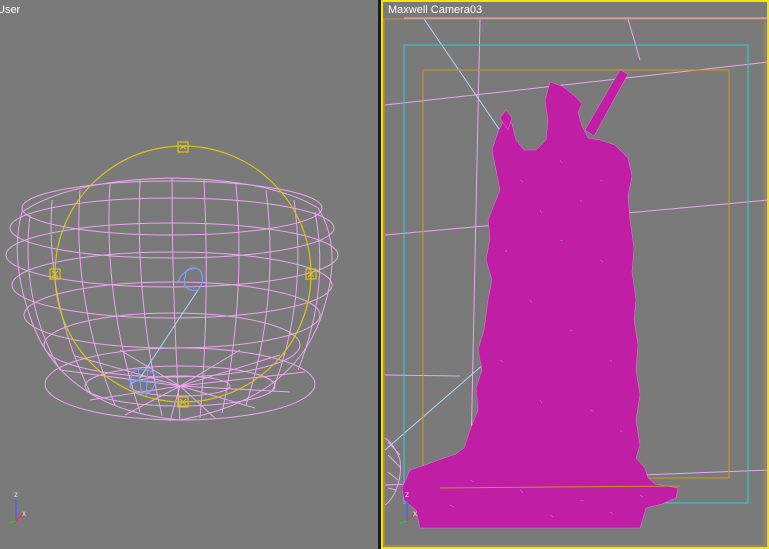 The height and width of the screenshot is (549, 769). What do you see at coordinates (467, 82) in the screenshot?
I see `light-direction-line` at bounding box center [467, 82].